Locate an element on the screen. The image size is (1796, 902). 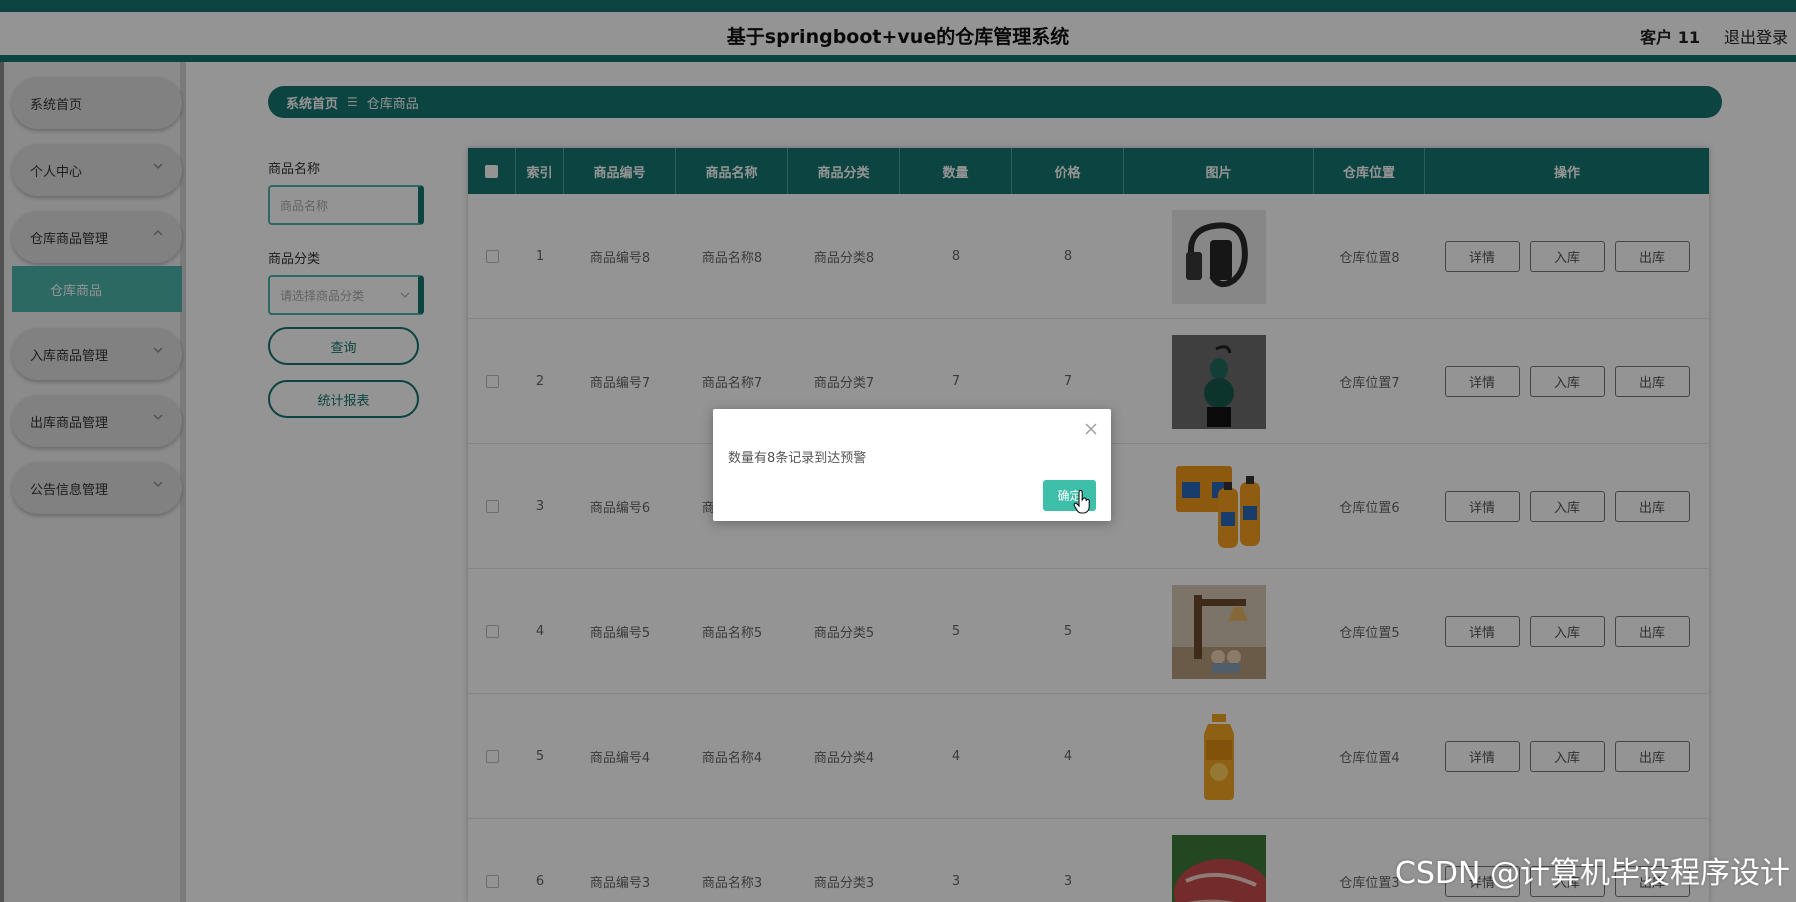
watermark: CSDN @计算机毕设程序设计 is located at coordinates (1592, 873).